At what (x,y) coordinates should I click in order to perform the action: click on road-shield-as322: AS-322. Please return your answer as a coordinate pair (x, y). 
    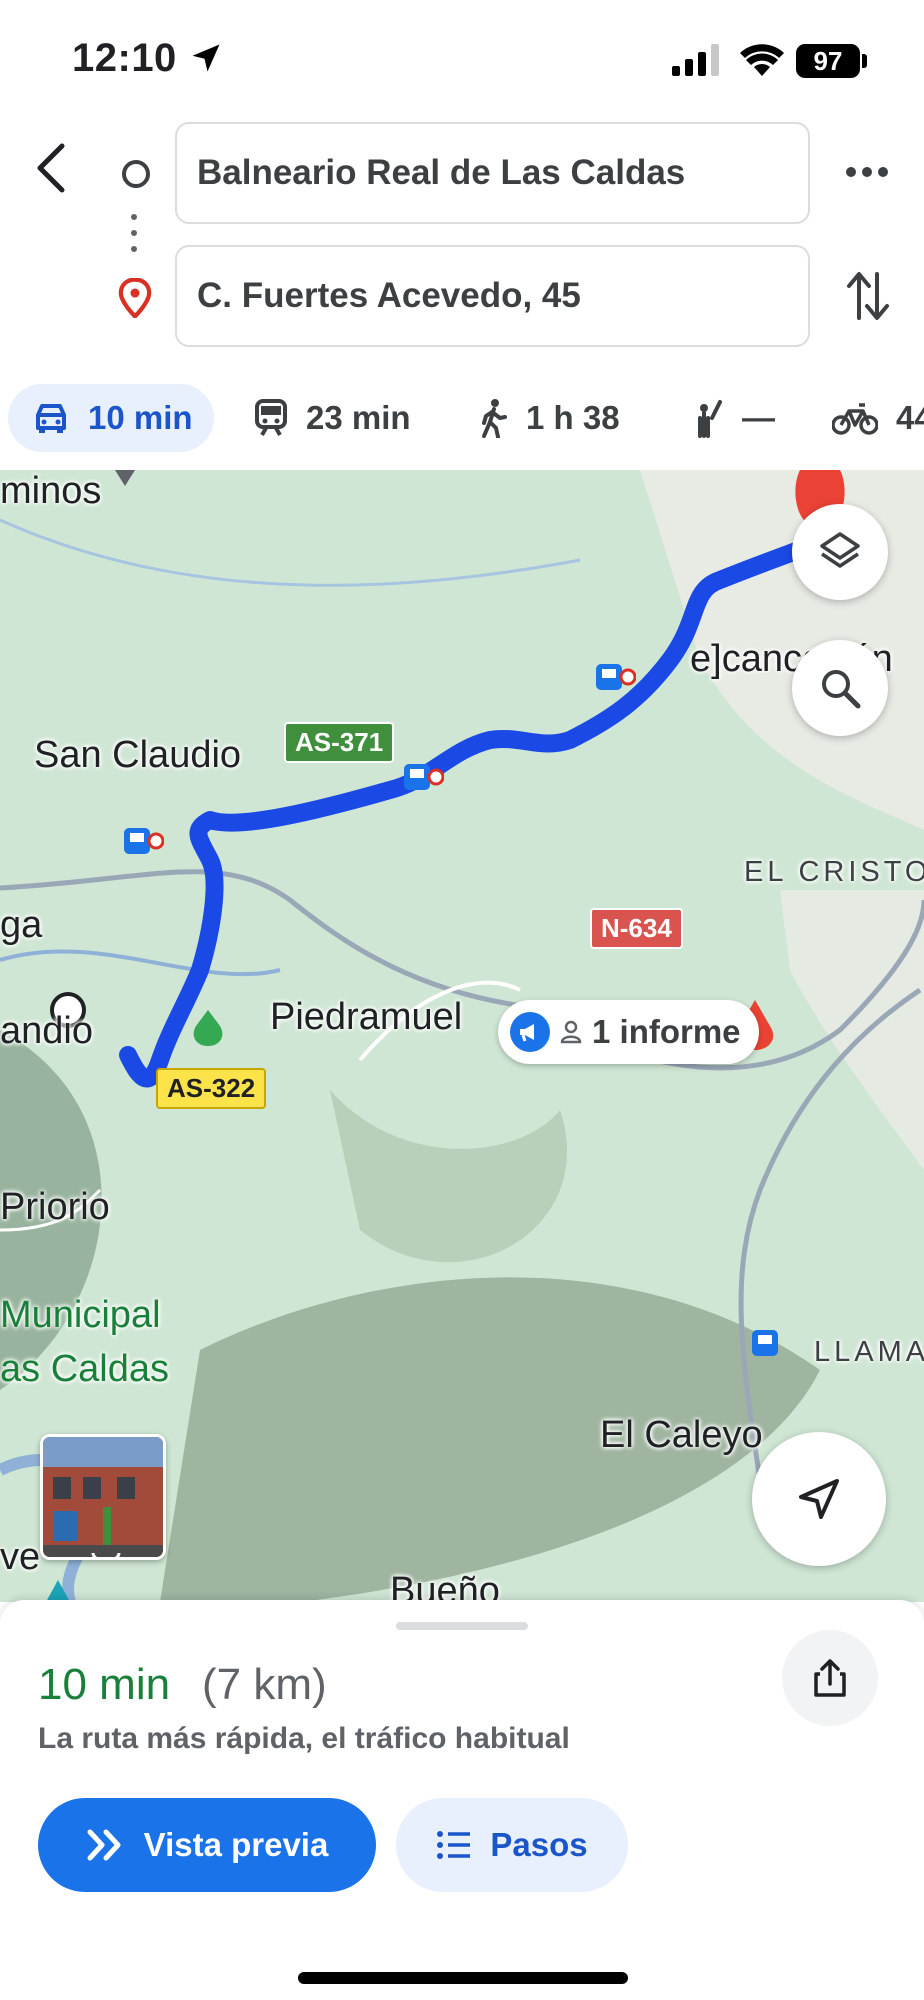
    Looking at the image, I should click on (211, 1088).